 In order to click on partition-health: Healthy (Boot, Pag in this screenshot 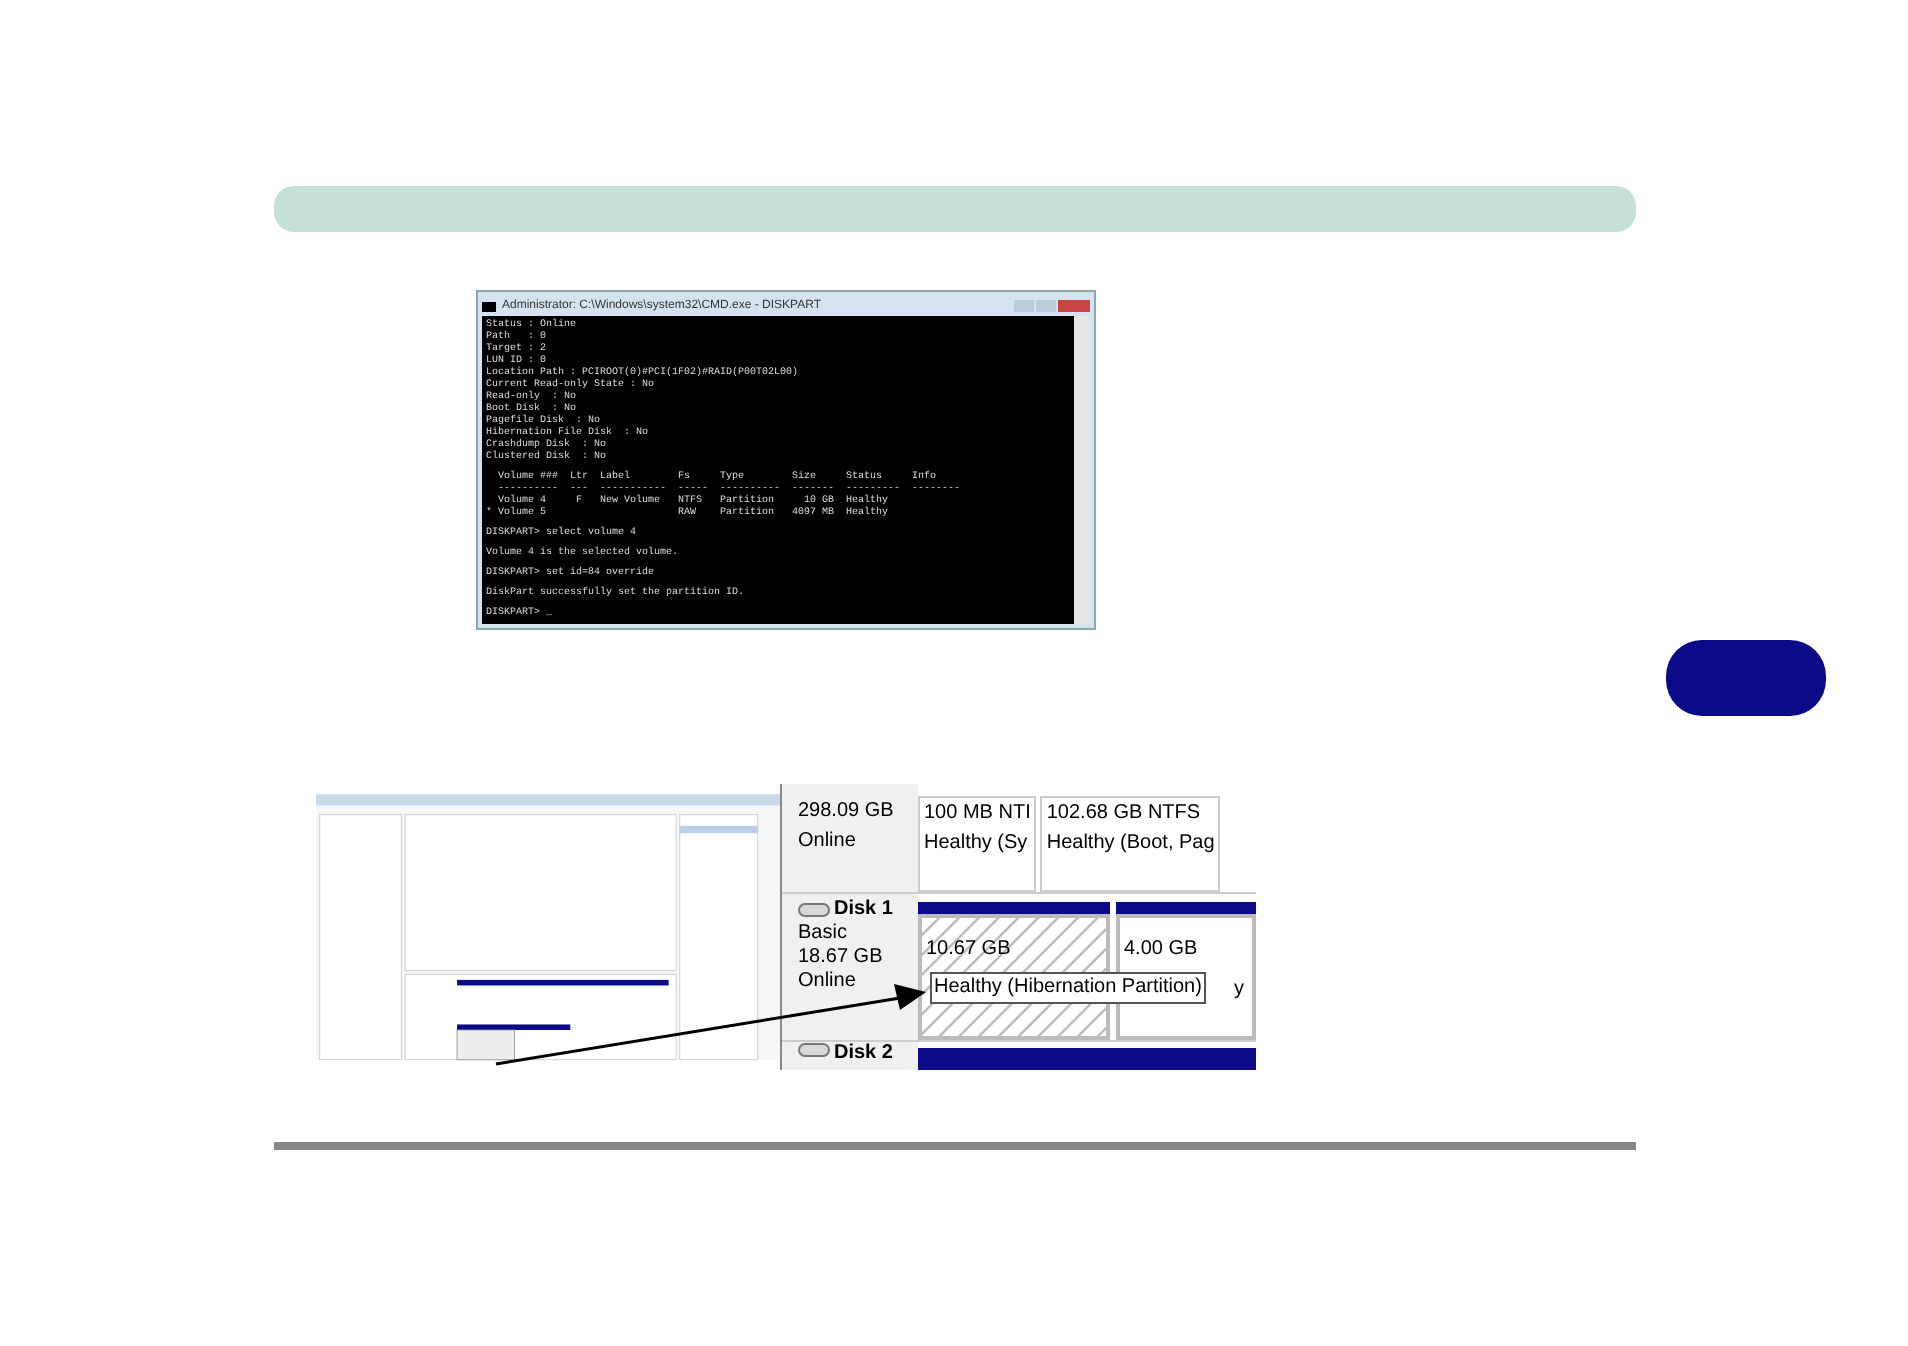, I will do `click(1130, 844)`.